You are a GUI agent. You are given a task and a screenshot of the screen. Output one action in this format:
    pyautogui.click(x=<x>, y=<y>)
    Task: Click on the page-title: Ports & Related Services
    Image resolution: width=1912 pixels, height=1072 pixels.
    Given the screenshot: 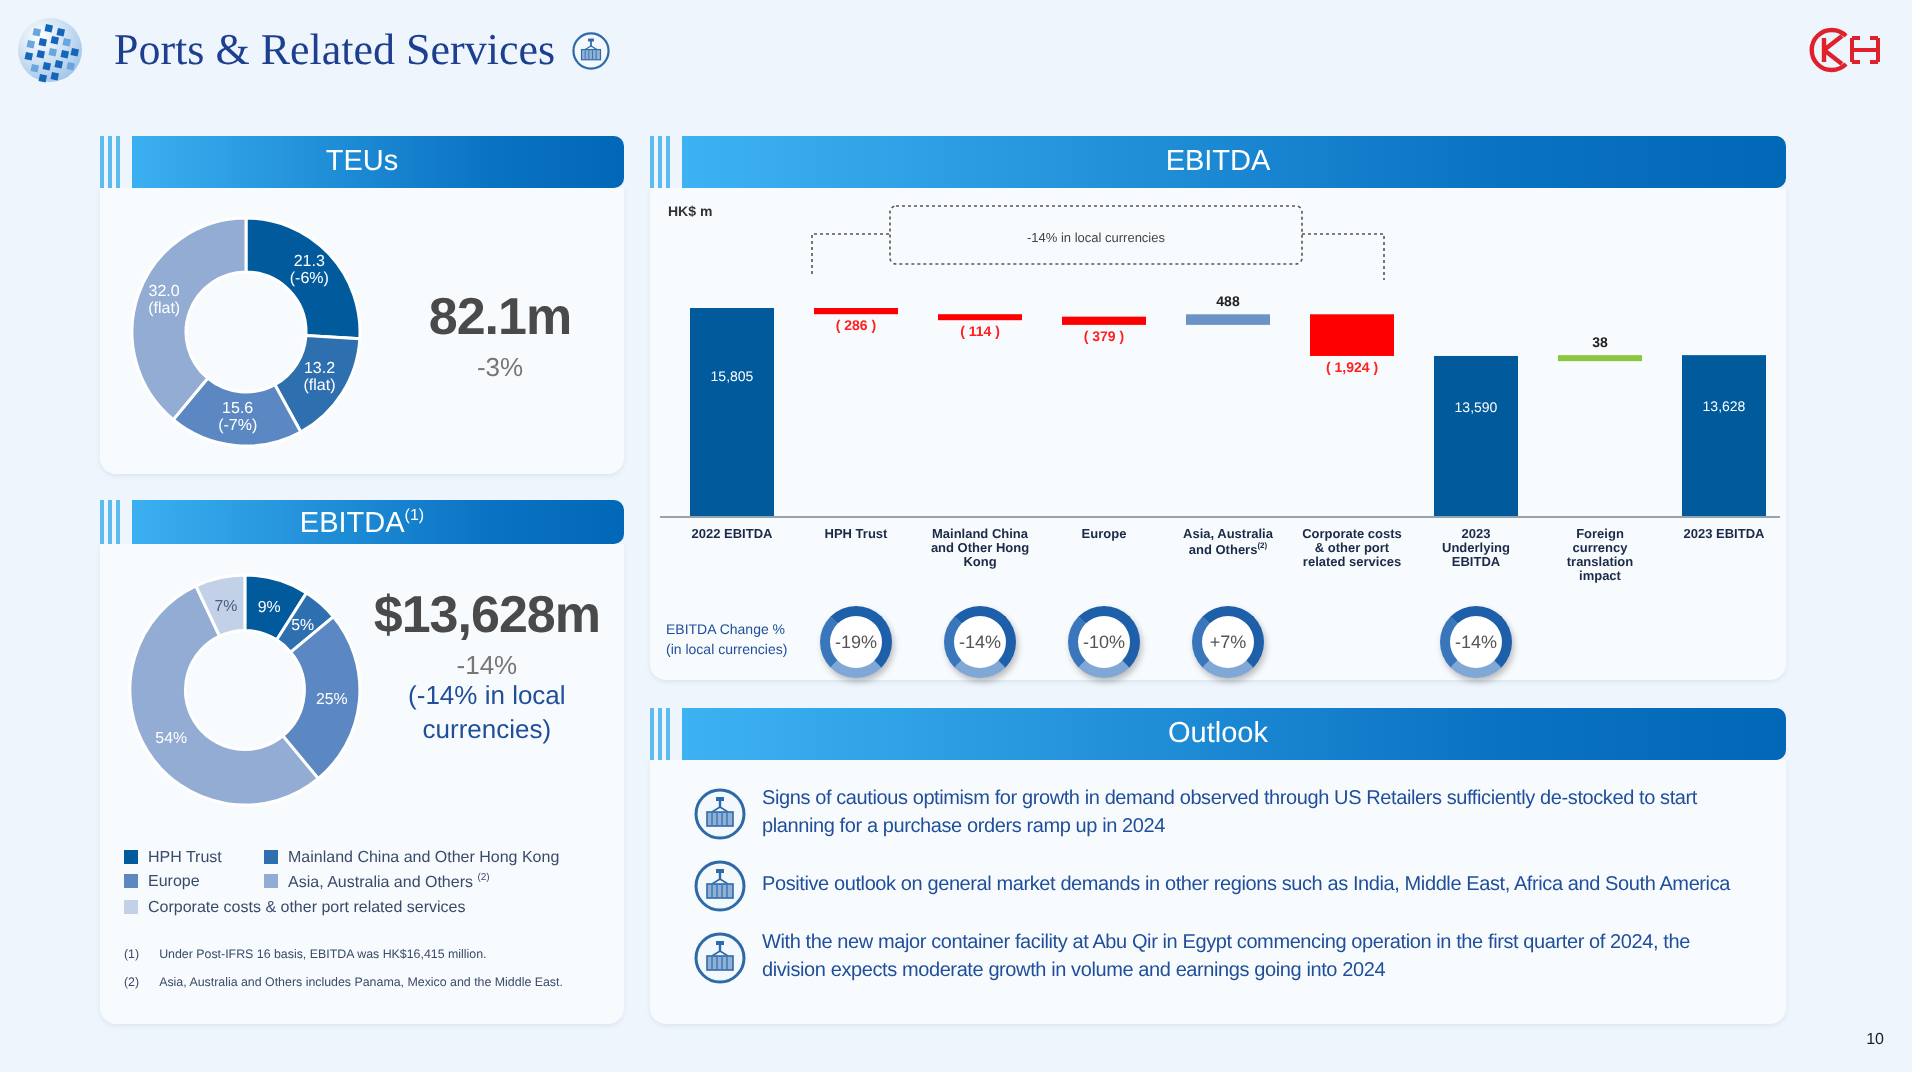 What is the action you would take?
    pyautogui.click(x=335, y=50)
    